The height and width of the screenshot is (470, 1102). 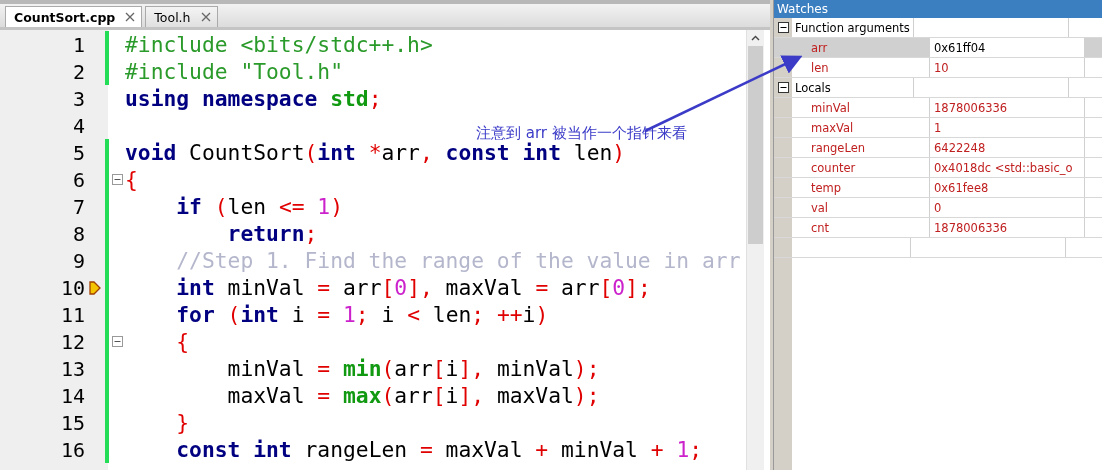 I want to click on group-label: Function arguments, so click(x=853, y=27).